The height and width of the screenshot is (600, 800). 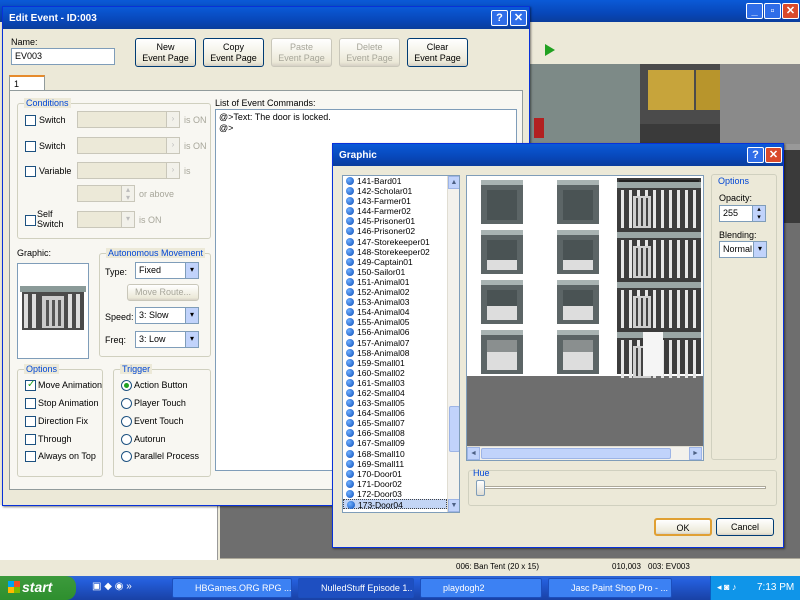 I want to click on edit-event-titlebar: Edit Event - ID:003 ? ✕, so click(x=266, y=18).